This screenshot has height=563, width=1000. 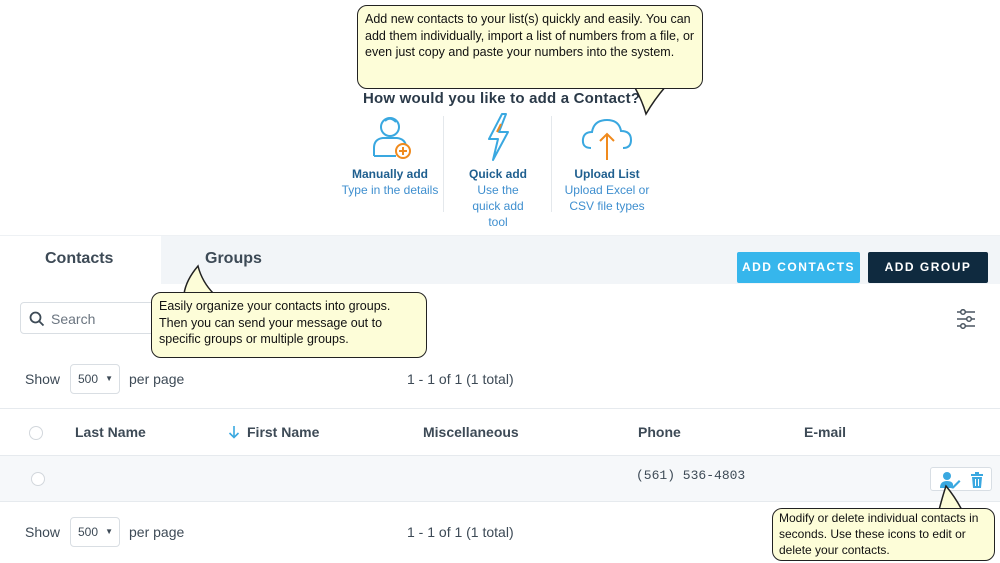 I want to click on search-placeholder: Search, so click(x=73, y=319).